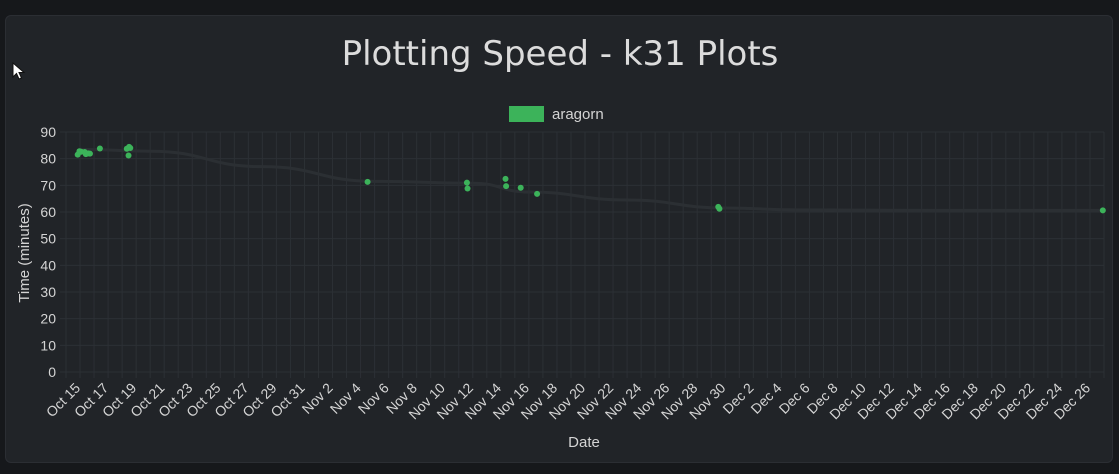  Describe the element at coordinates (19, 71) in the screenshot. I see `mouse-cursor-icon` at that location.